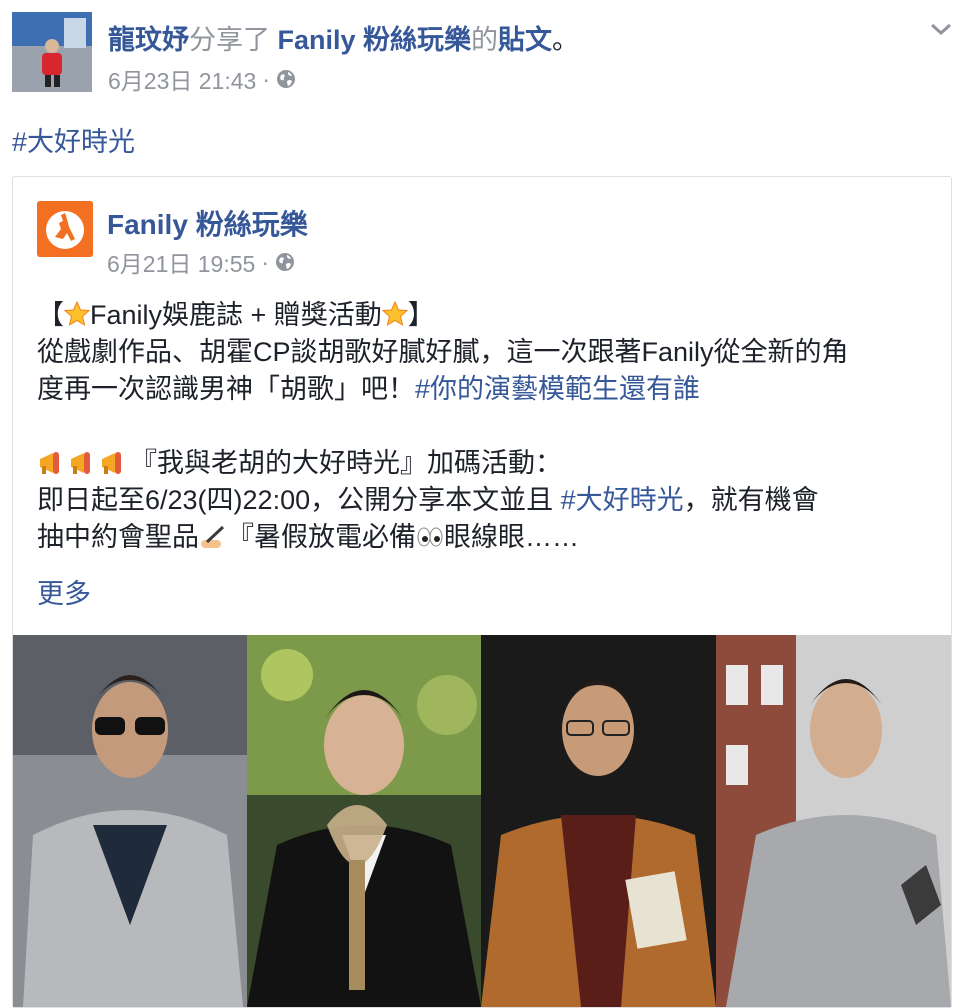  I want to click on shared-verb: 分享了, so click(229, 40).